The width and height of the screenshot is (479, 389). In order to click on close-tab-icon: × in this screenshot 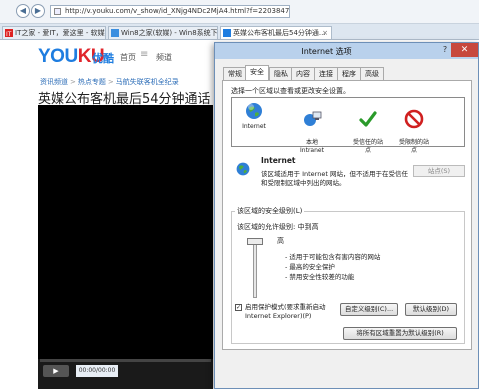, I will do `click(325, 33)`.